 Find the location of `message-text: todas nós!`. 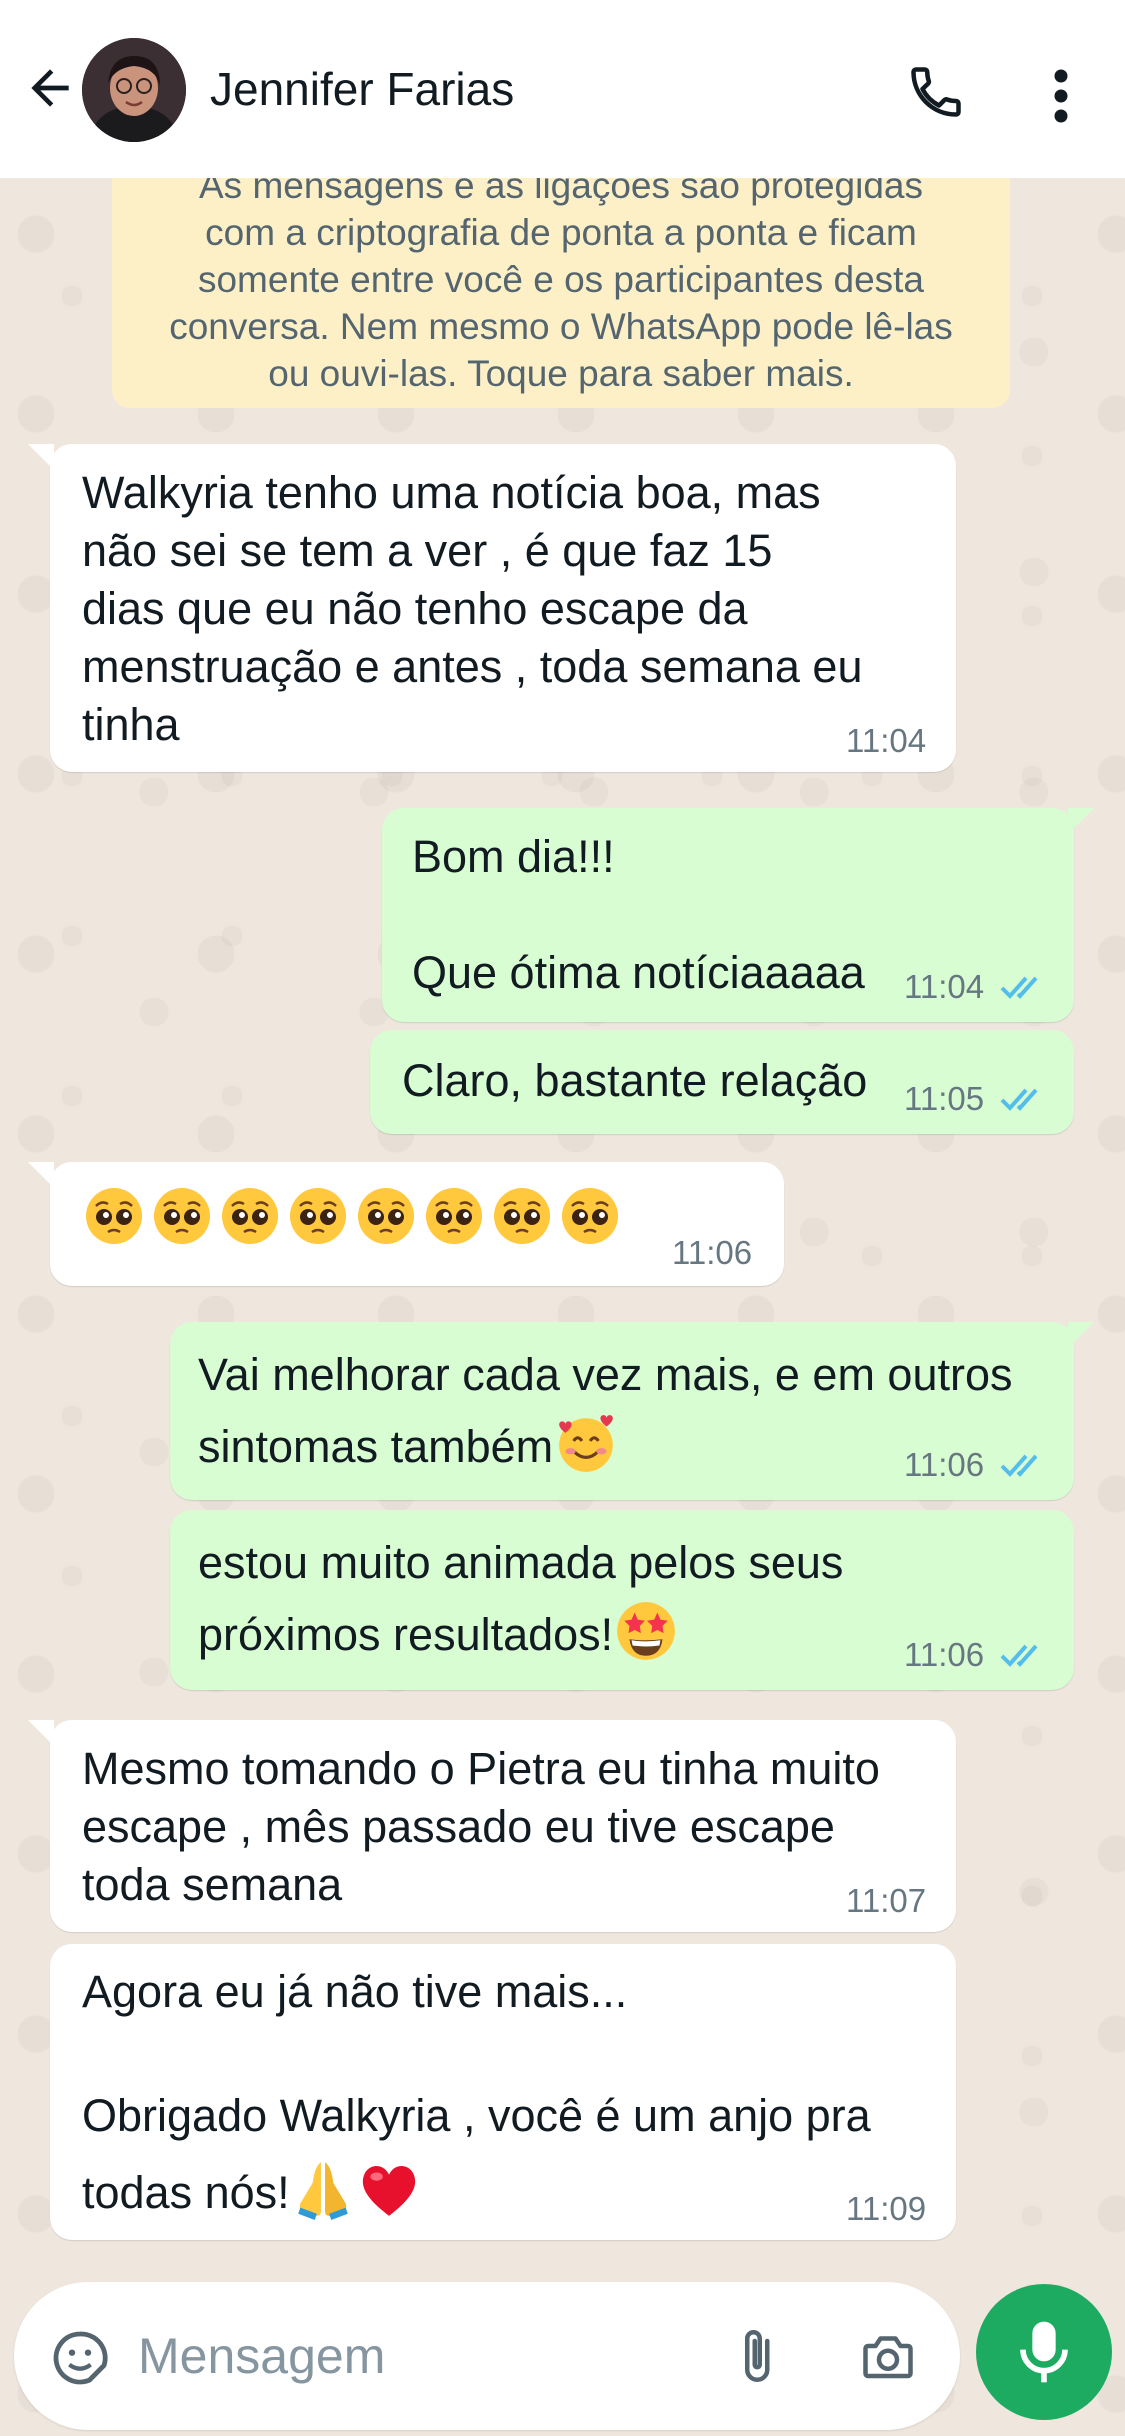

message-text: todas nós! is located at coordinates (186, 2192).